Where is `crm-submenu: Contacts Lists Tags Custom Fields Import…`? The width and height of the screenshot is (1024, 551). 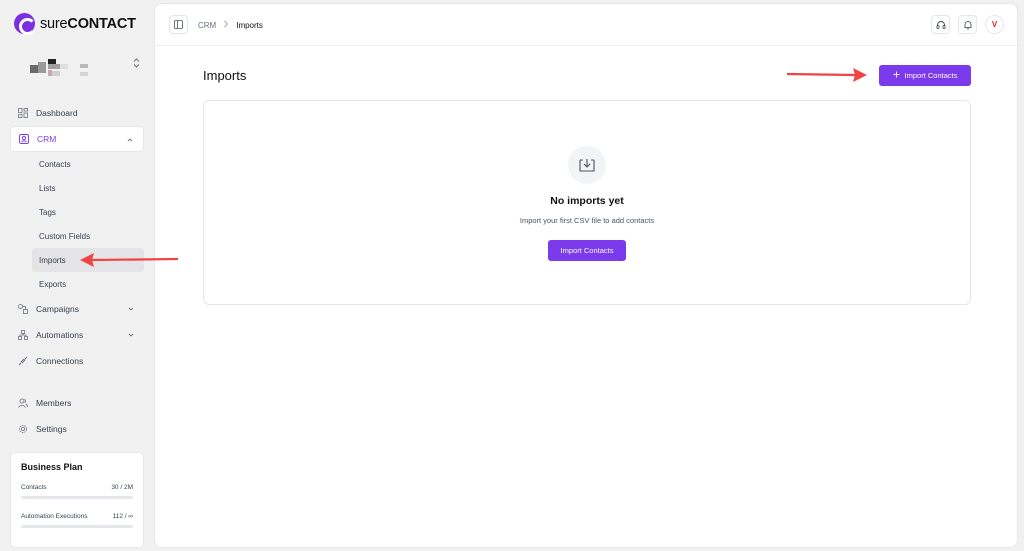 crm-submenu: Contacts Lists Tags Custom Fields Import… is located at coordinates (88, 224).